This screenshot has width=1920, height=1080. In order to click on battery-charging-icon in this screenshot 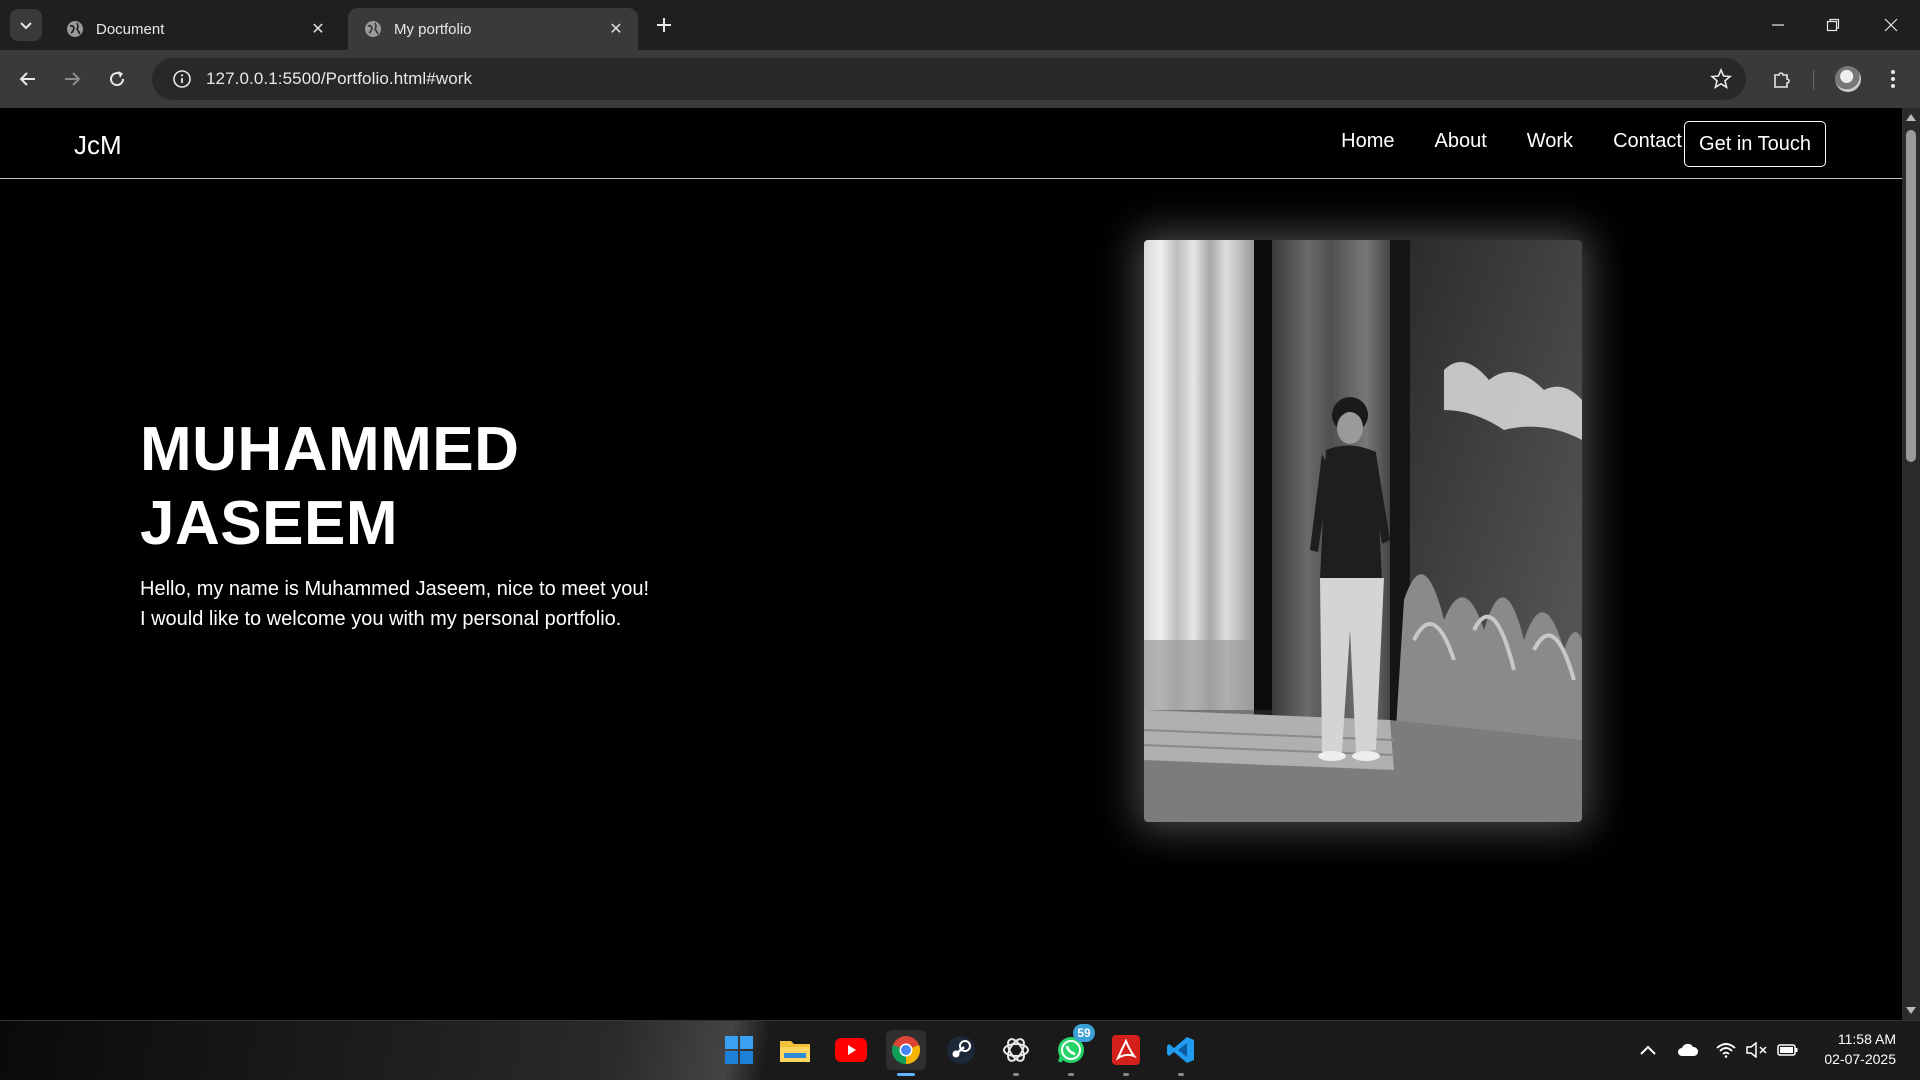, I will do `click(1787, 1050)`.